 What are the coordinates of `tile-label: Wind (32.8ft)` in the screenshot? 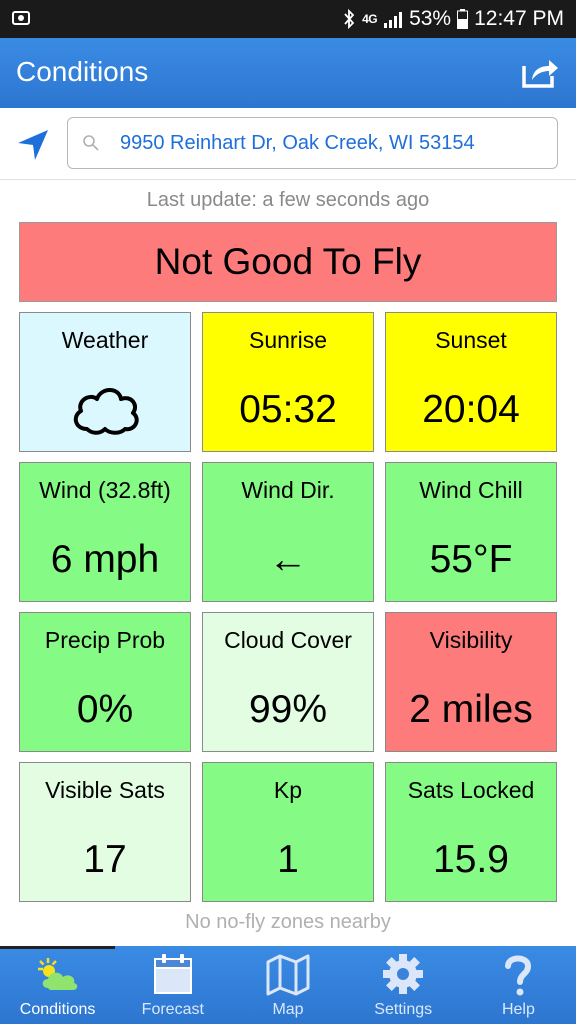 It's located at (105, 490).